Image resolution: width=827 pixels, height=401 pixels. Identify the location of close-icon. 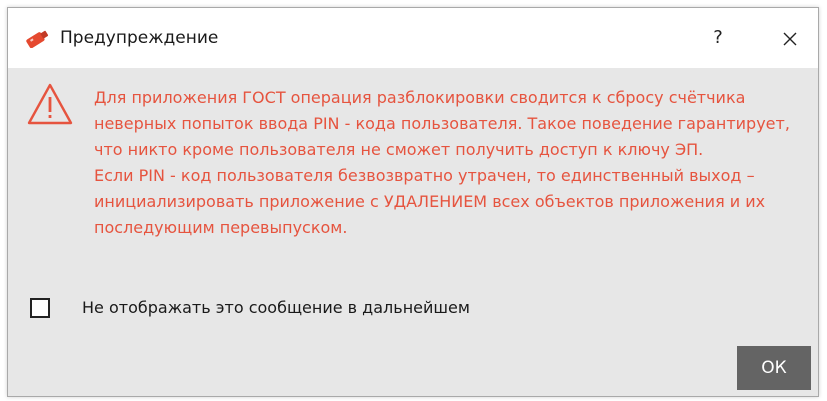
(790, 38).